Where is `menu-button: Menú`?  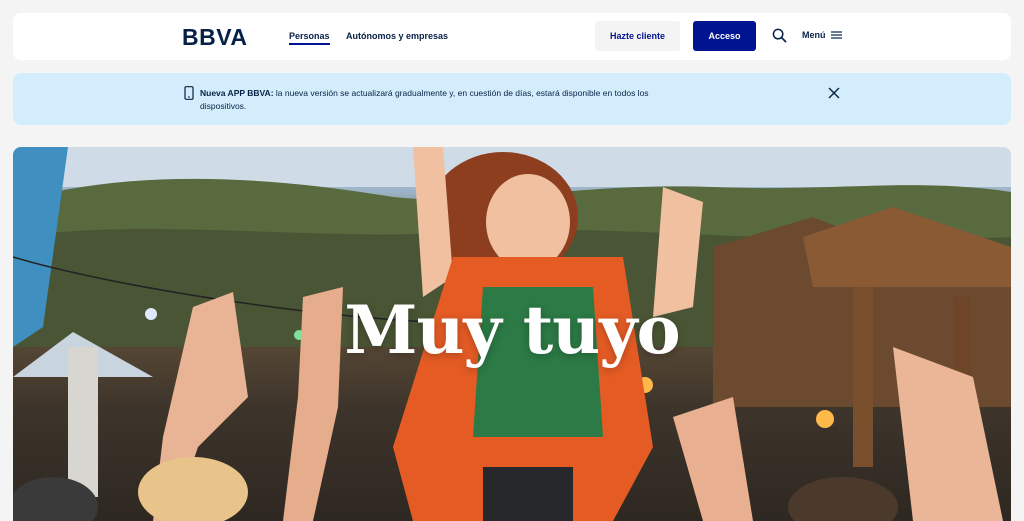 menu-button: Menú is located at coordinates (822, 35).